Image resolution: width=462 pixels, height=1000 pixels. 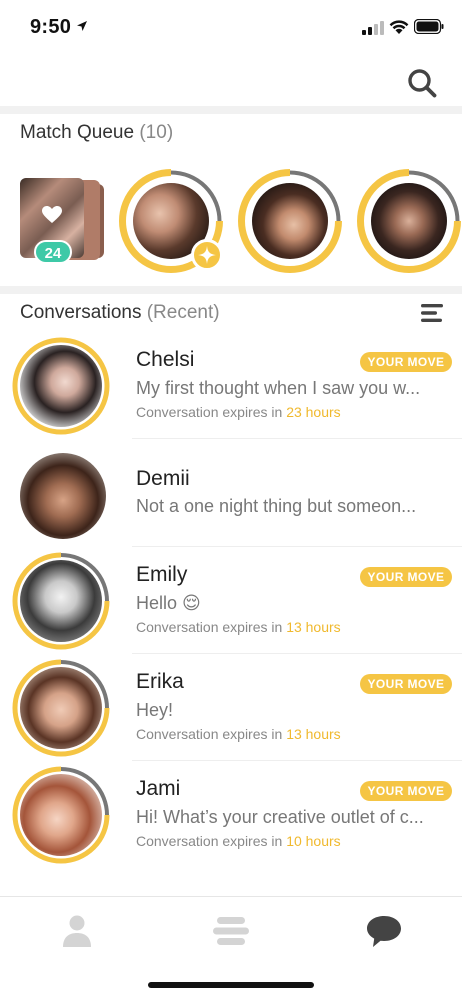 I want to click on conversations-title: Conversations (Recent), so click(x=120, y=313).